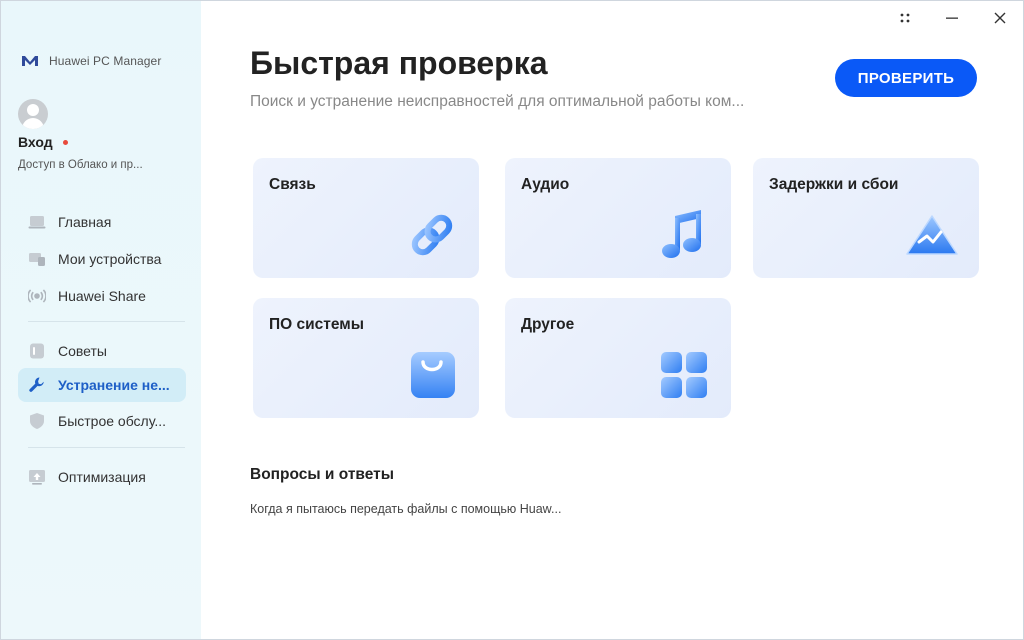  I want to click on sidebar-item-label: Советы, so click(82, 351).